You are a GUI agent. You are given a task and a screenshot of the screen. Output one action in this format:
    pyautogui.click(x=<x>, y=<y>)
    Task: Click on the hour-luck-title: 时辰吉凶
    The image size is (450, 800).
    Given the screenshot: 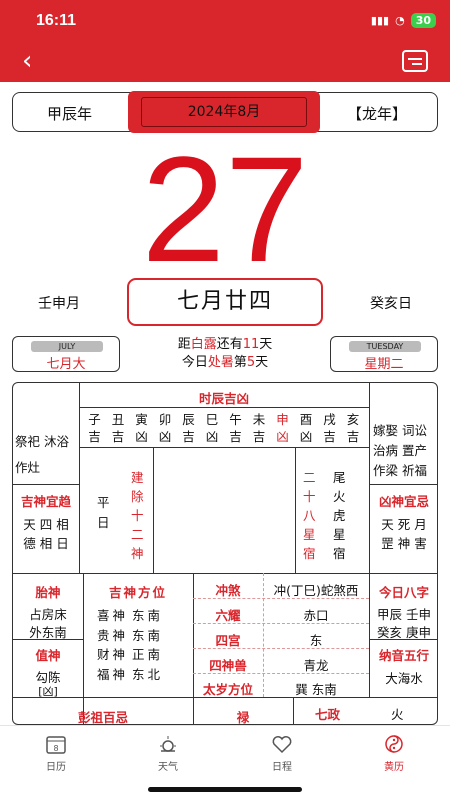 What is the action you would take?
    pyautogui.click(x=223, y=398)
    